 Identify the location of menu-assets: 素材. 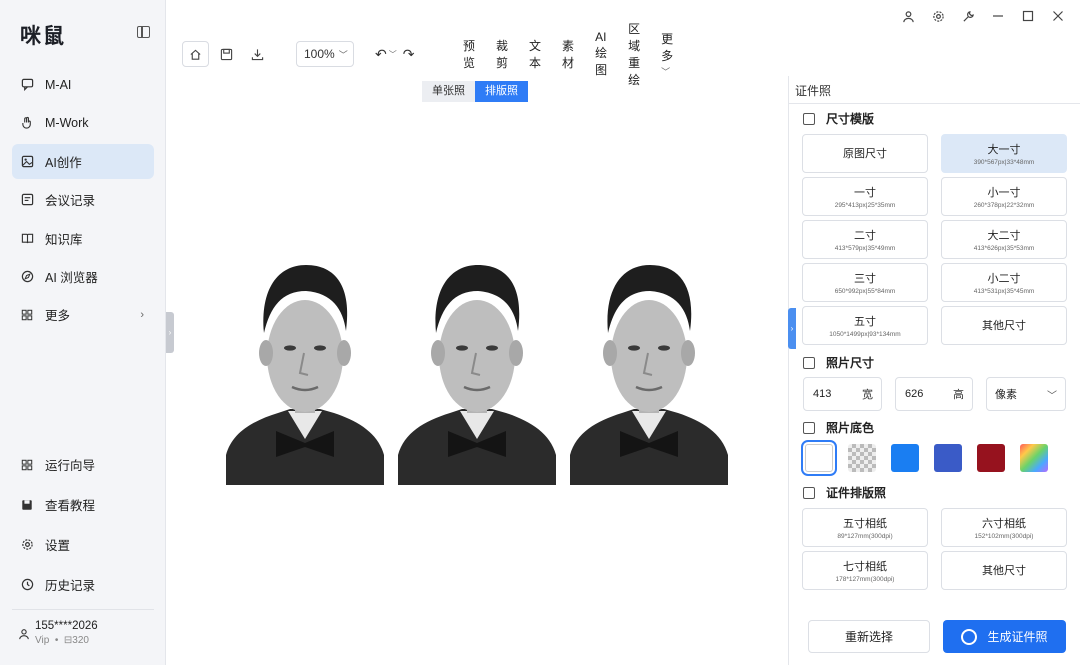
(568, 54).